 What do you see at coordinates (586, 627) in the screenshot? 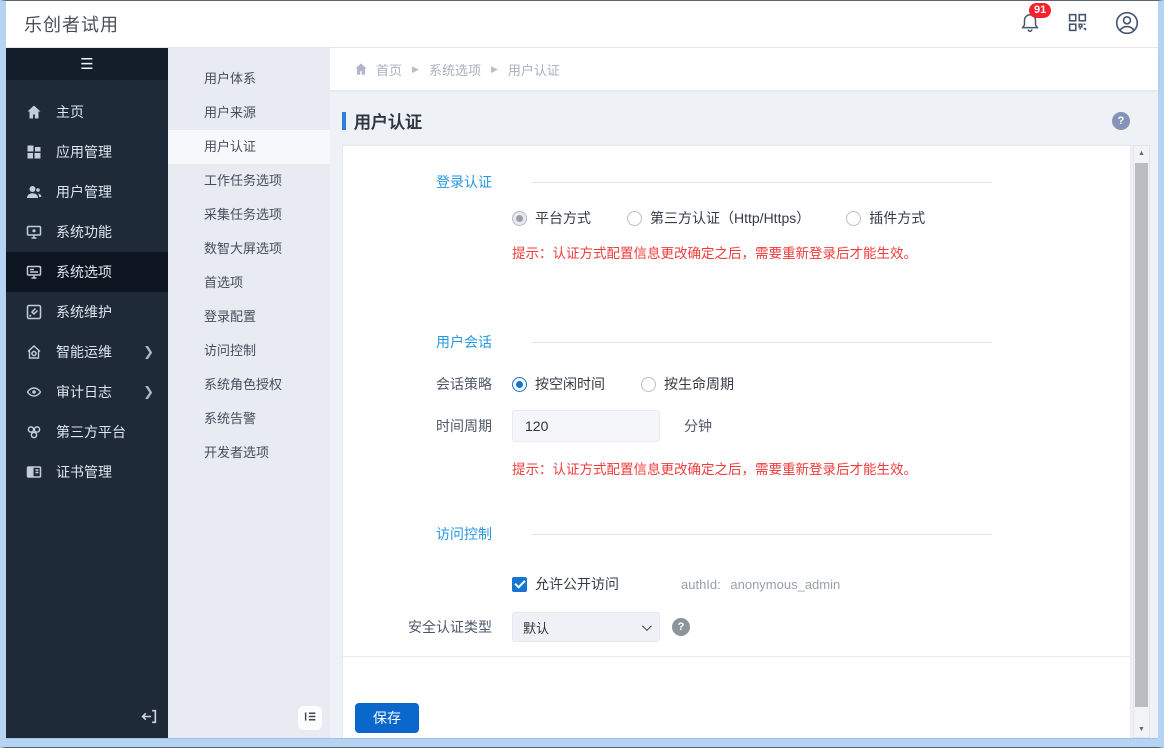
I see `auth-type-select: 默认` at bounding box center [586, 627].